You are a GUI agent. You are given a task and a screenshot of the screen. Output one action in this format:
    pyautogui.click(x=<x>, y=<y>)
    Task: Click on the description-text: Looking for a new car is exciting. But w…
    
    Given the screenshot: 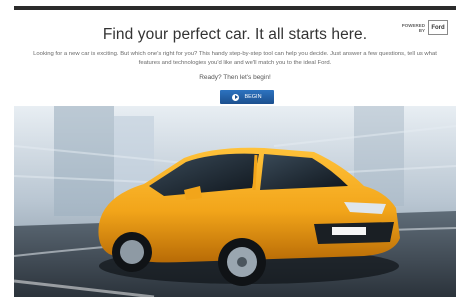 What is the action you would take?
    pyautogui.click(x=235, y=58)
    